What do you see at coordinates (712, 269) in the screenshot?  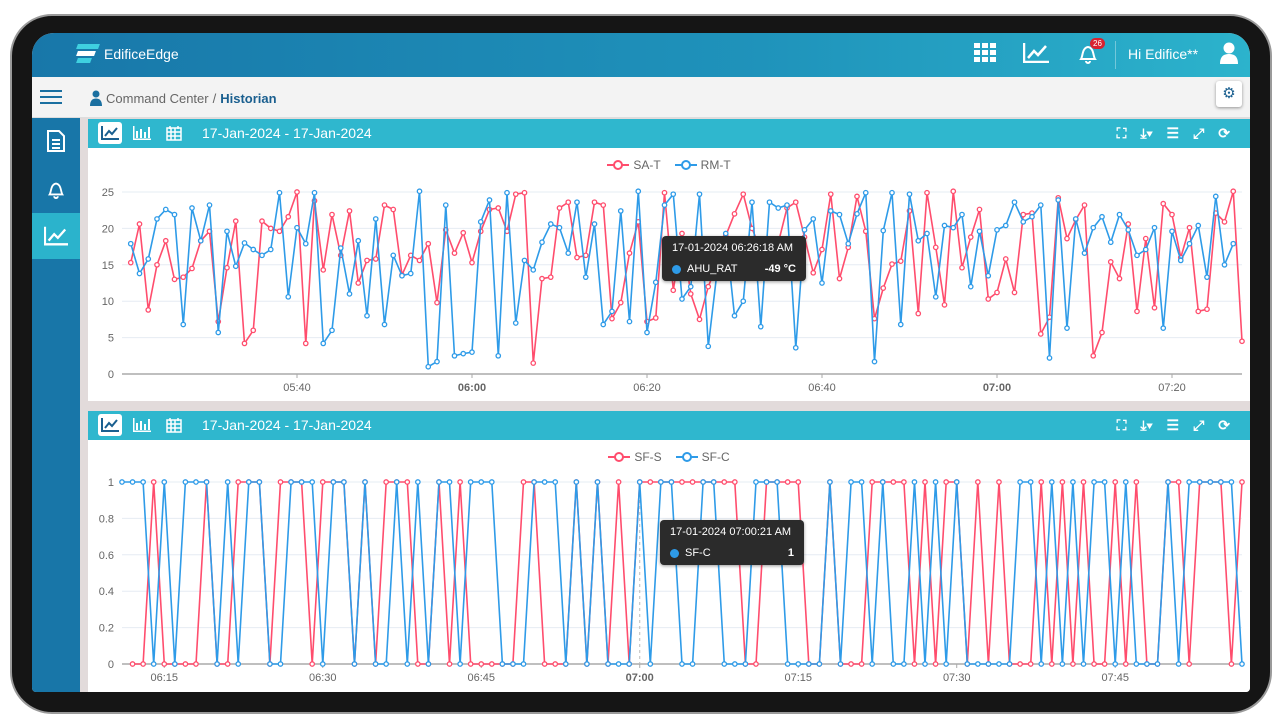 I see `tooltip-series: AHU_RAT` at bounding box center [712, 269].